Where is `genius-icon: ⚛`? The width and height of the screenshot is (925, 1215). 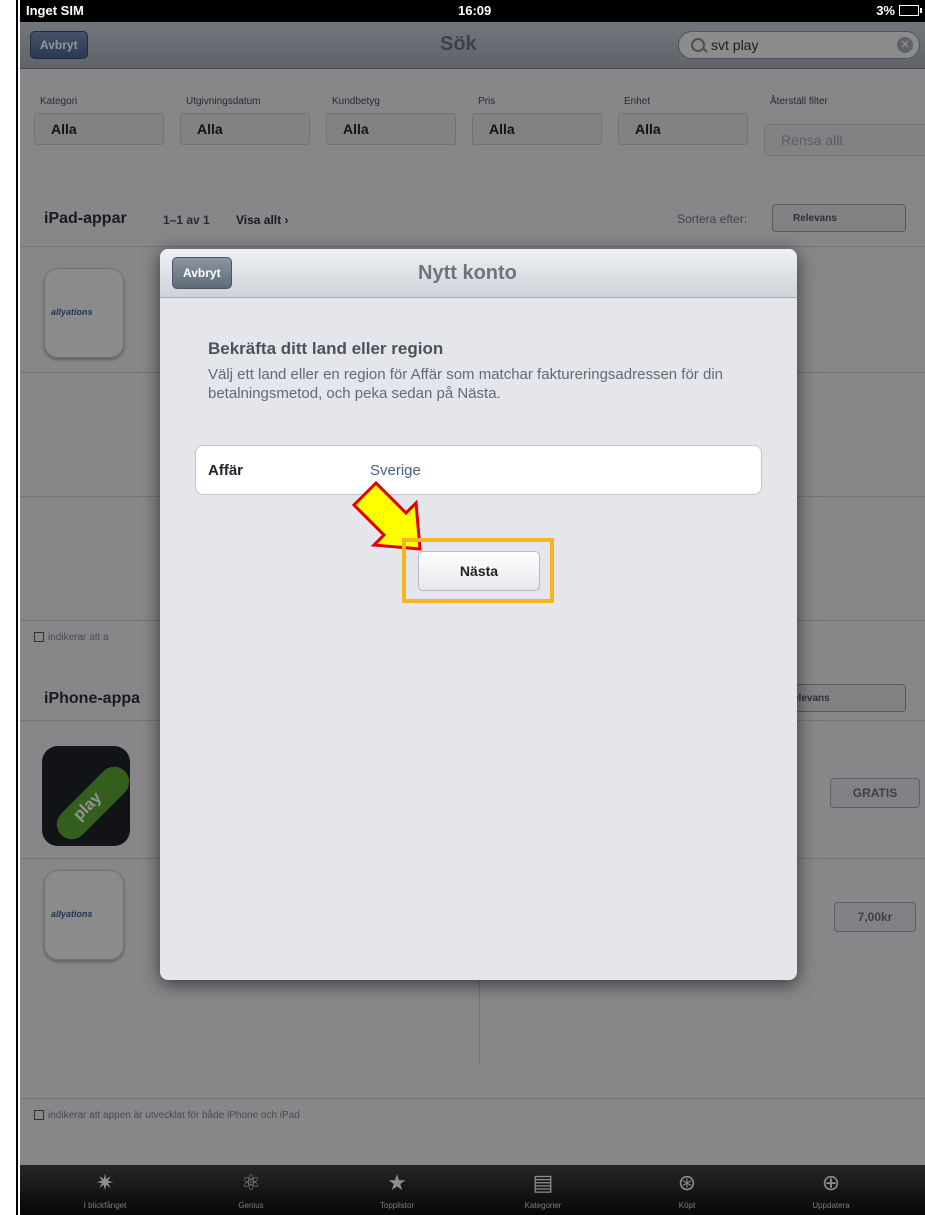 genius-icon: ⚛ is located at coordinates (251, 1182).